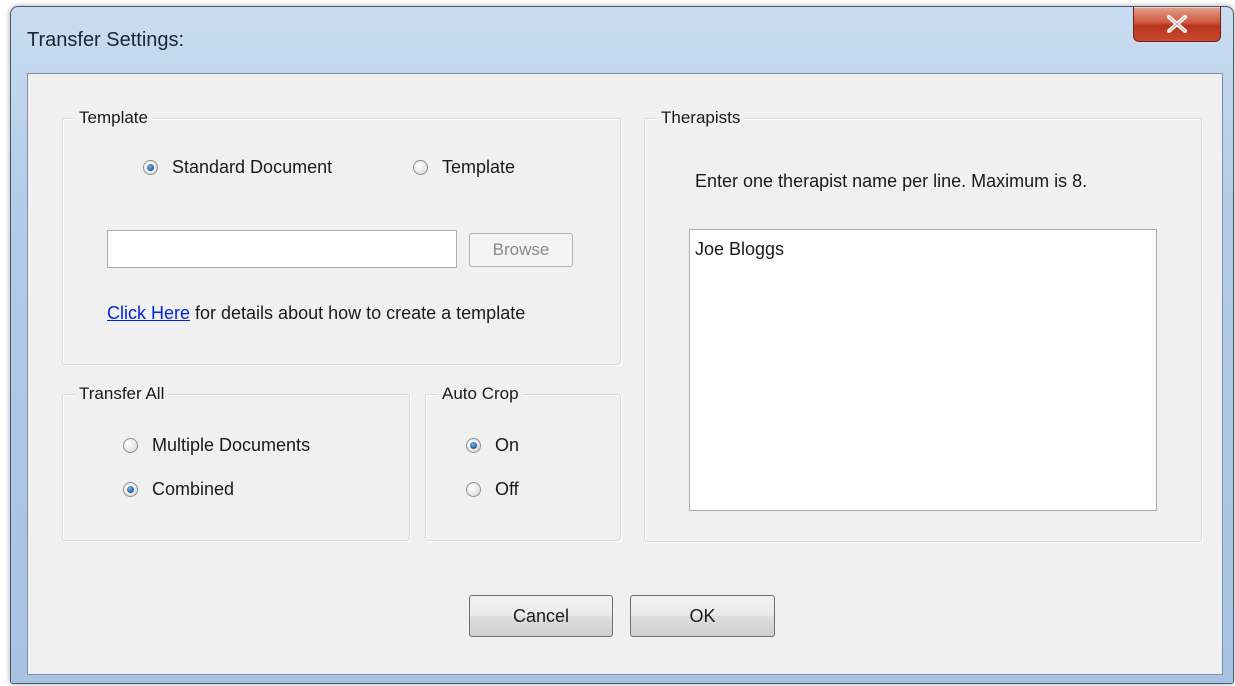  I want to click on title-bar: Transfer Settings:, so click(622, 40).